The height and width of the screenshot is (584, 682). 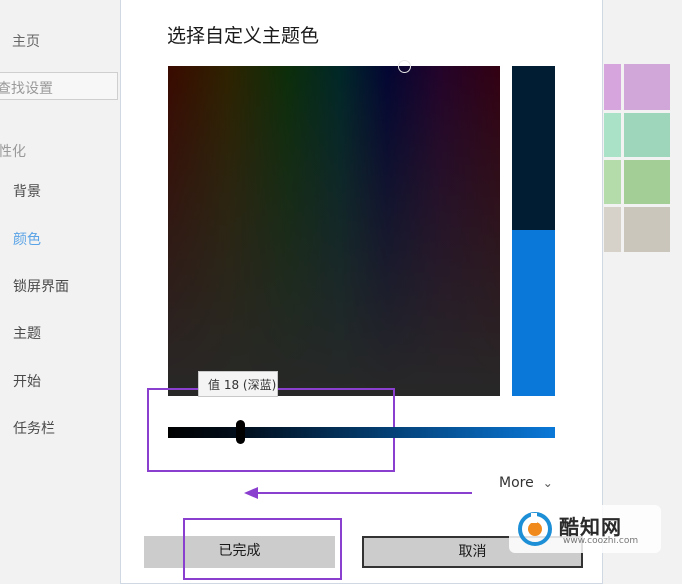 I want to click on sidebar-item-colors: 颜色, so click(x=27, y=239).